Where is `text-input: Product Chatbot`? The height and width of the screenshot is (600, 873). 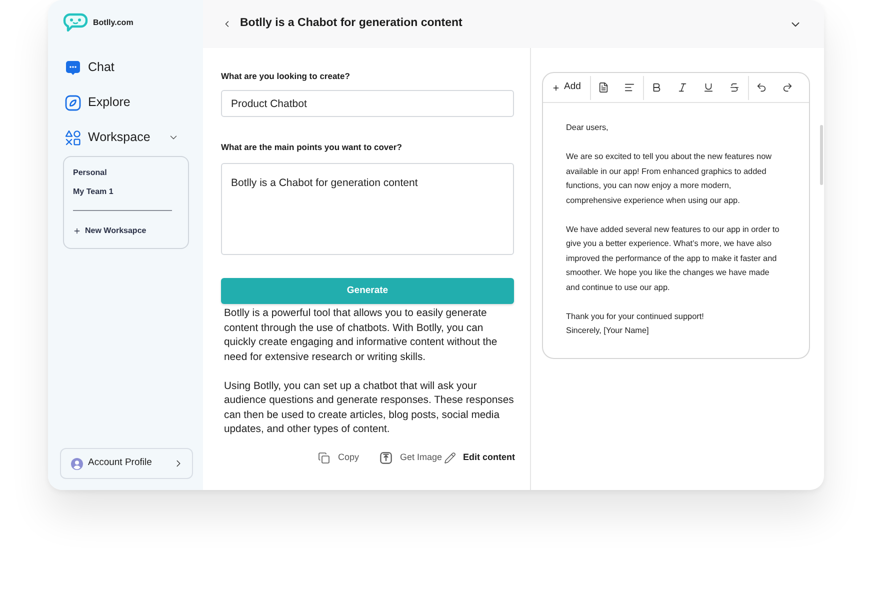 text-input: Product Chatbot is located at coordinates (367, 103).